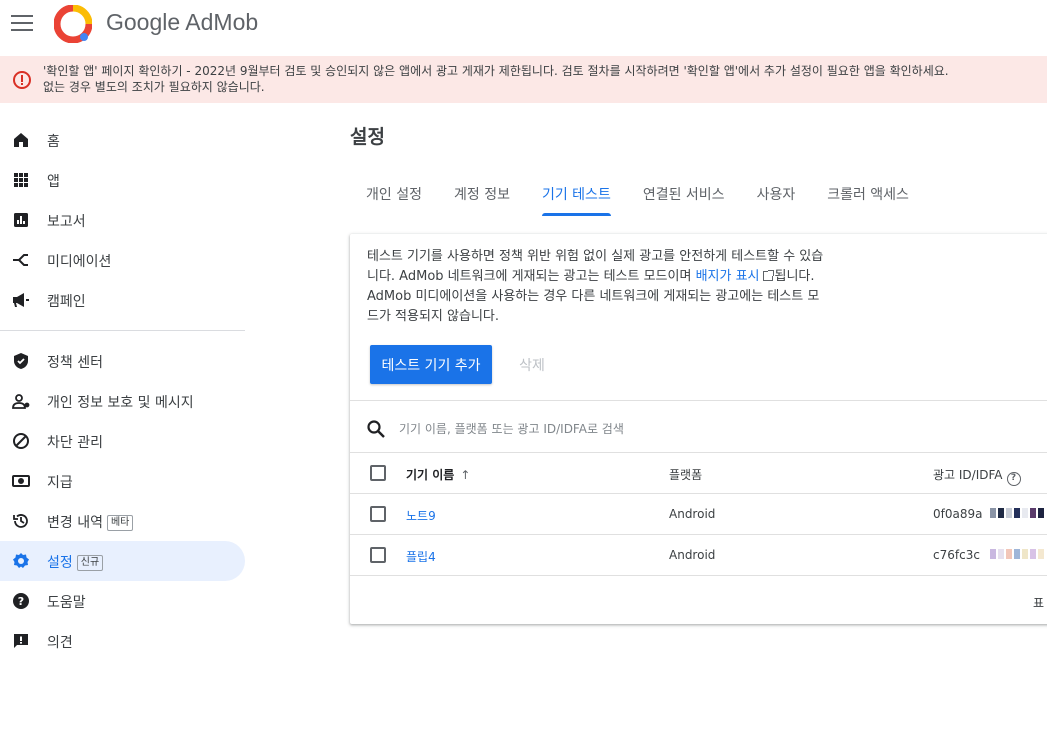 The image size is (1047, 754). What do you see at coordinates (576, 194) in the screenshot?
I see `tab-device-test: 기기 테스트` at bounding box center [576, 194].